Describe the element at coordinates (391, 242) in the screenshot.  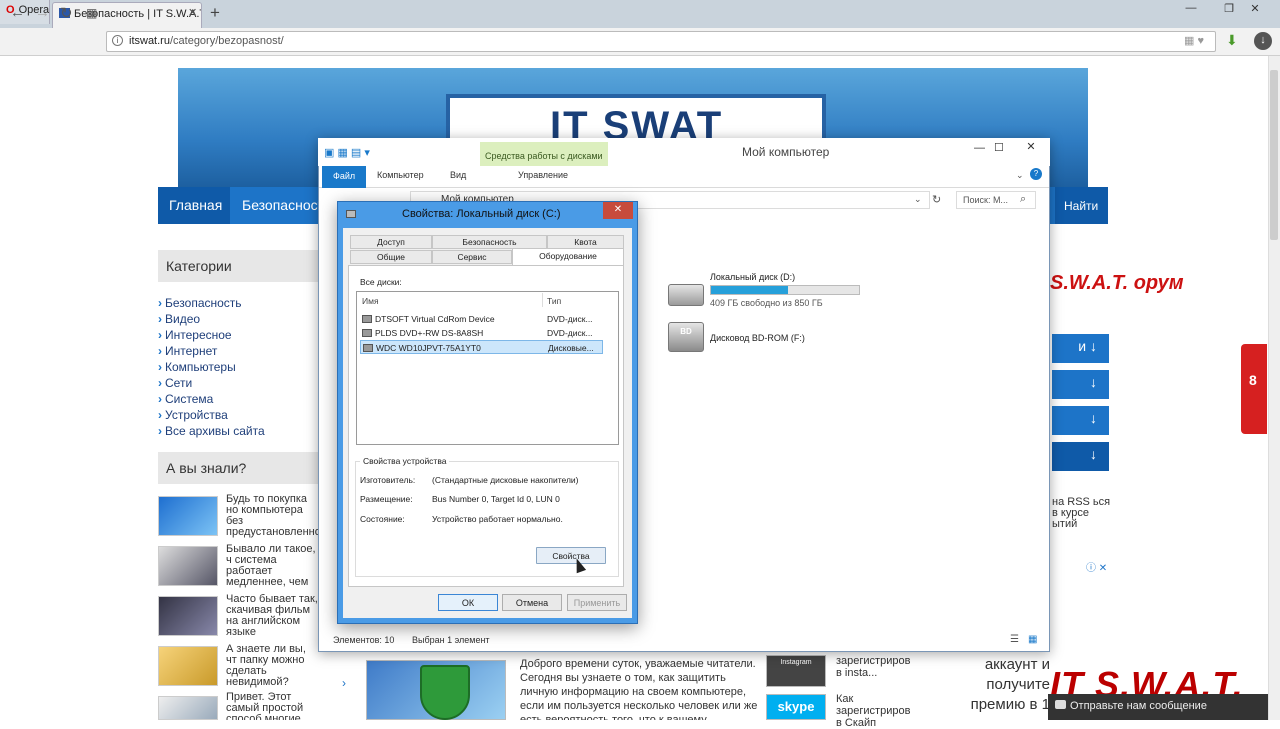
I see `tab-sharing: Доступ` at that location.